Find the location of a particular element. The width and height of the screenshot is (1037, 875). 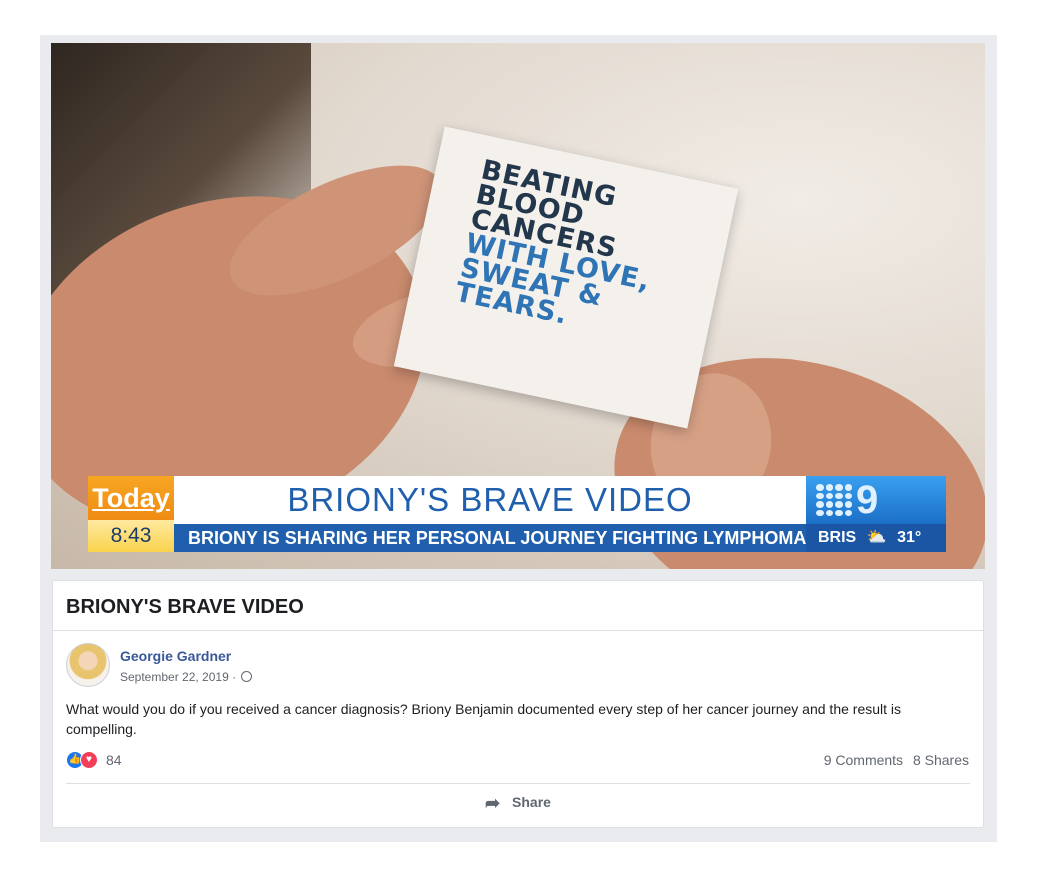

post-date-link: September 22, 2019 · is located at coordinates (178, 677).